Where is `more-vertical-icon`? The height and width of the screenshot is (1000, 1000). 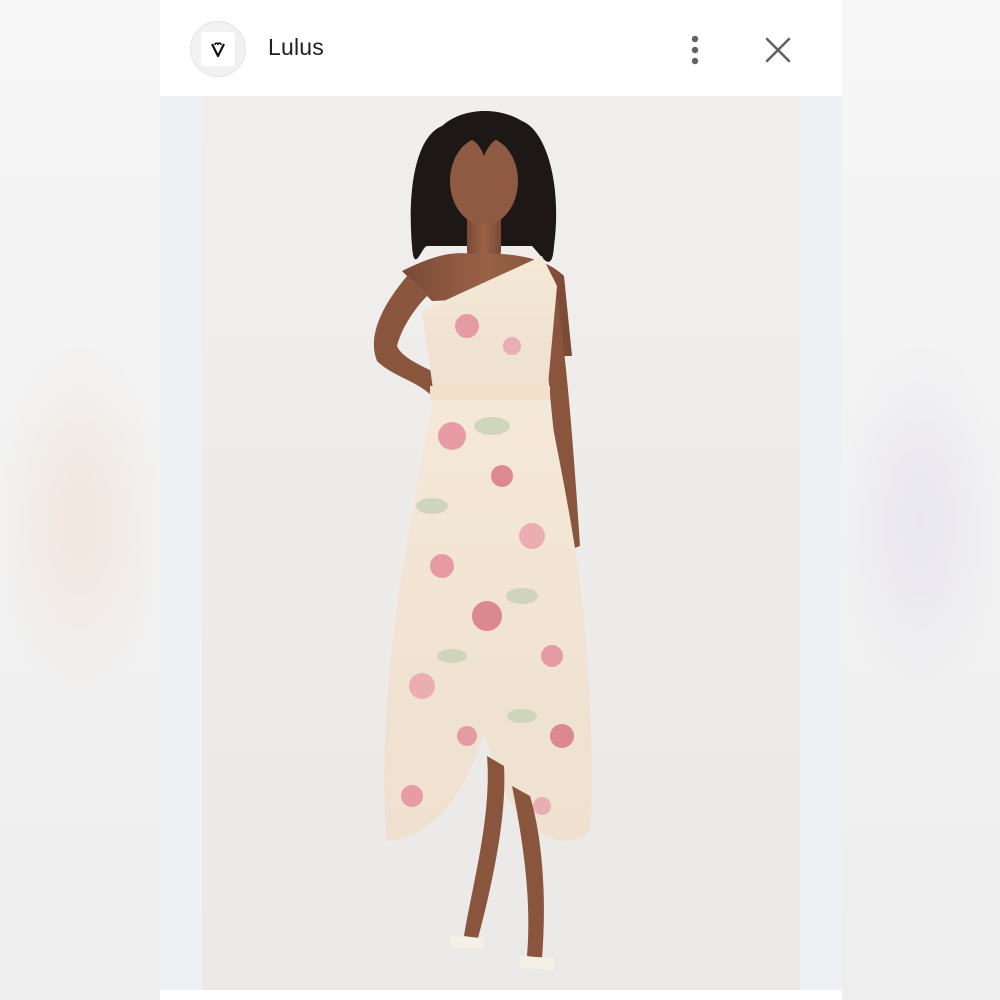
more-vertical-icon is located at coordinates (695, 50).